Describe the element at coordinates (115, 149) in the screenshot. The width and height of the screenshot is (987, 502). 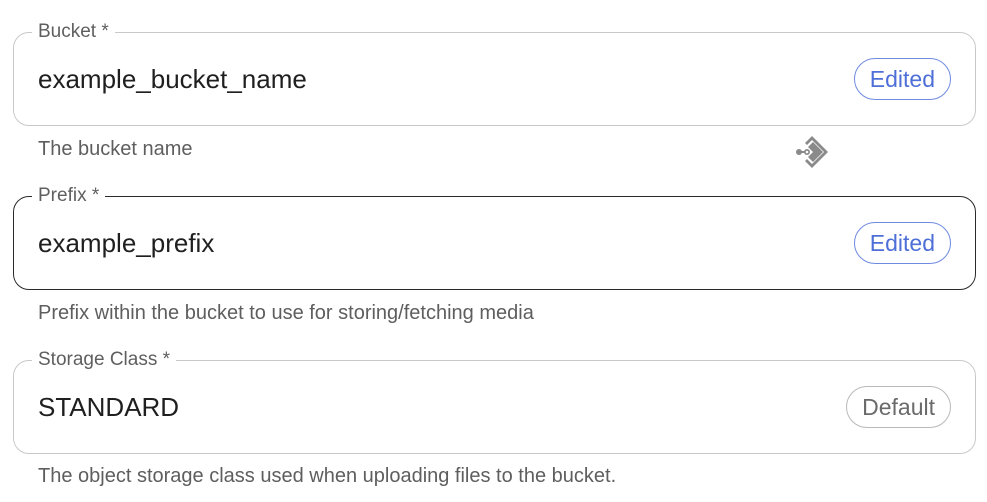
I see `bucket-helper-text: The bucket name` at that location.